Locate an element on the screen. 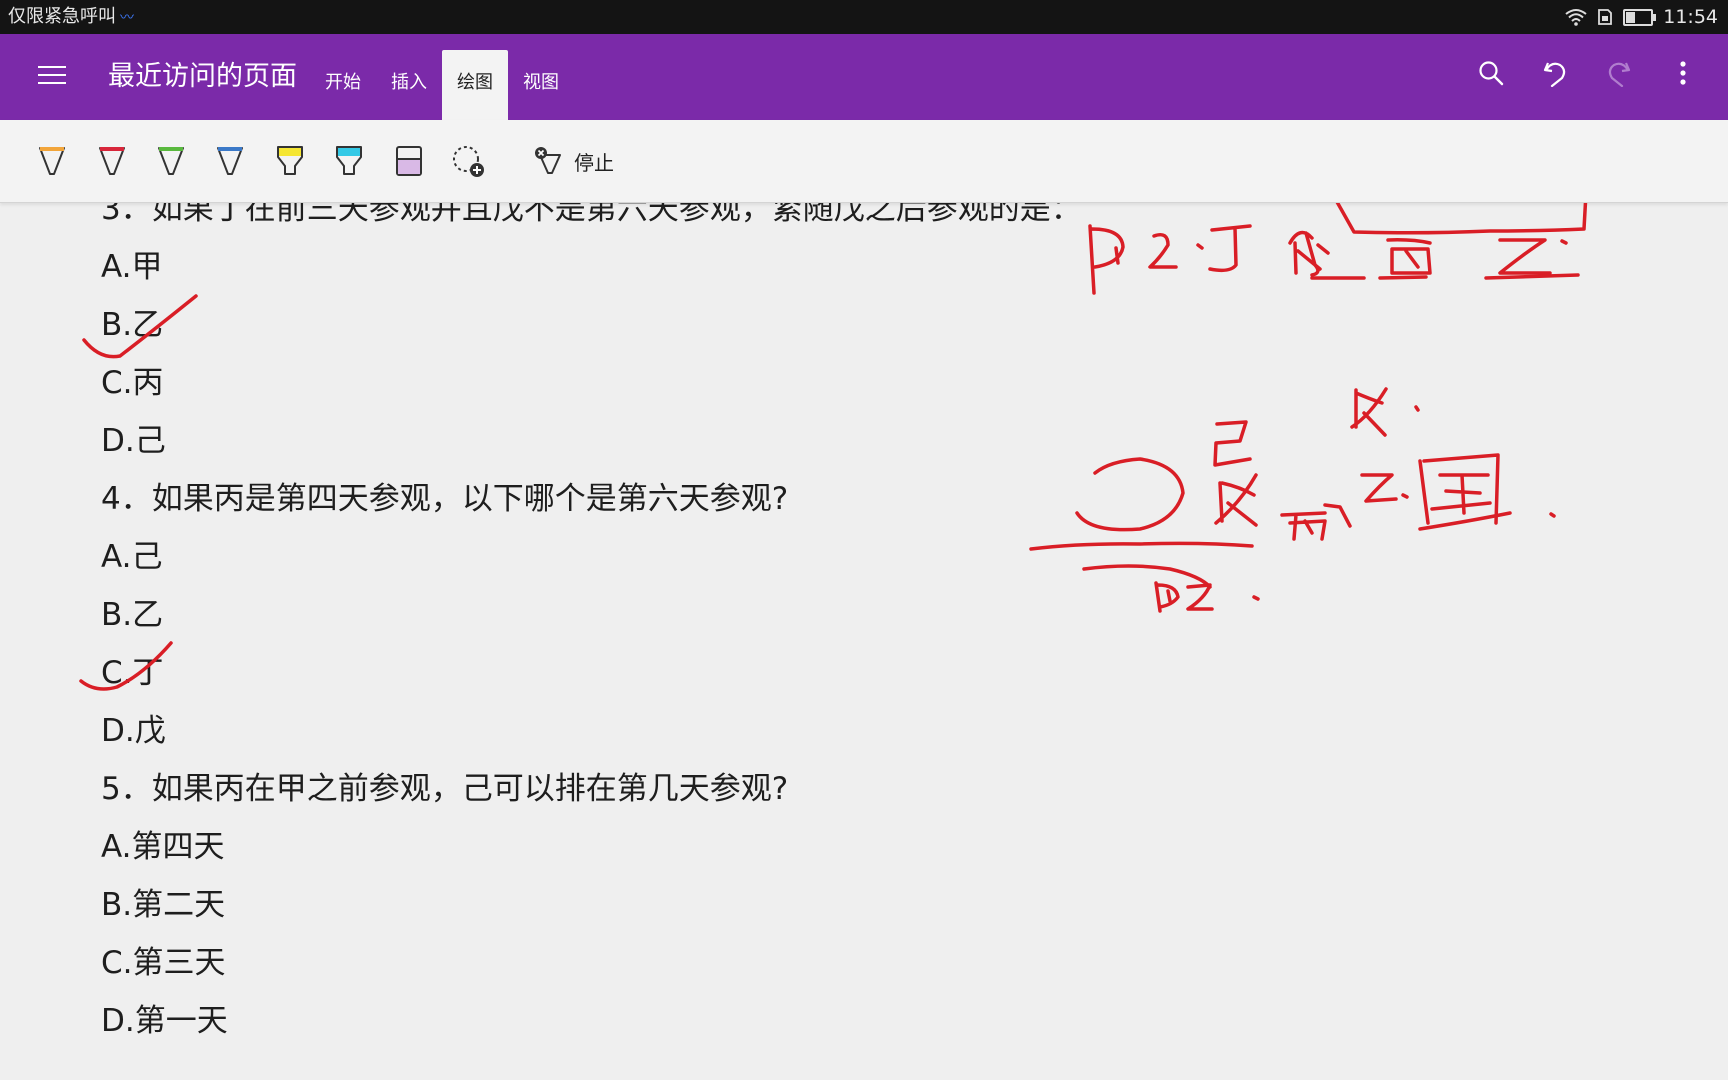 The height and width of the screenshot is (1080, 1728). ink-sketch-top is located at coordinates (1338, 249).